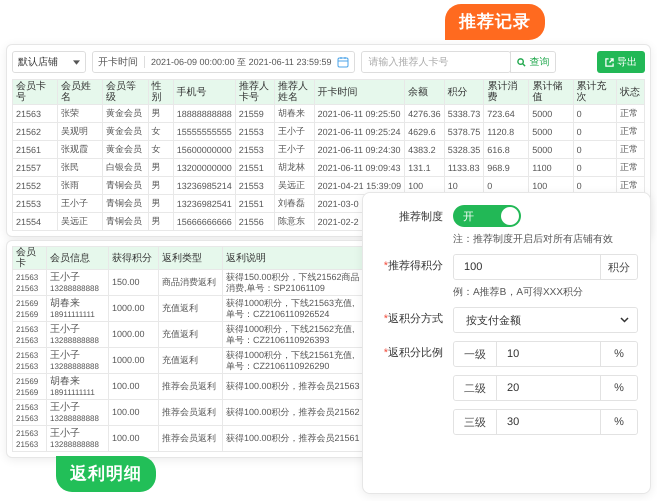  What do you see at coordinates (338, 221) in the screenshot?
I see `table-cell: 2021-02-2` at bounding box center [338, 221].